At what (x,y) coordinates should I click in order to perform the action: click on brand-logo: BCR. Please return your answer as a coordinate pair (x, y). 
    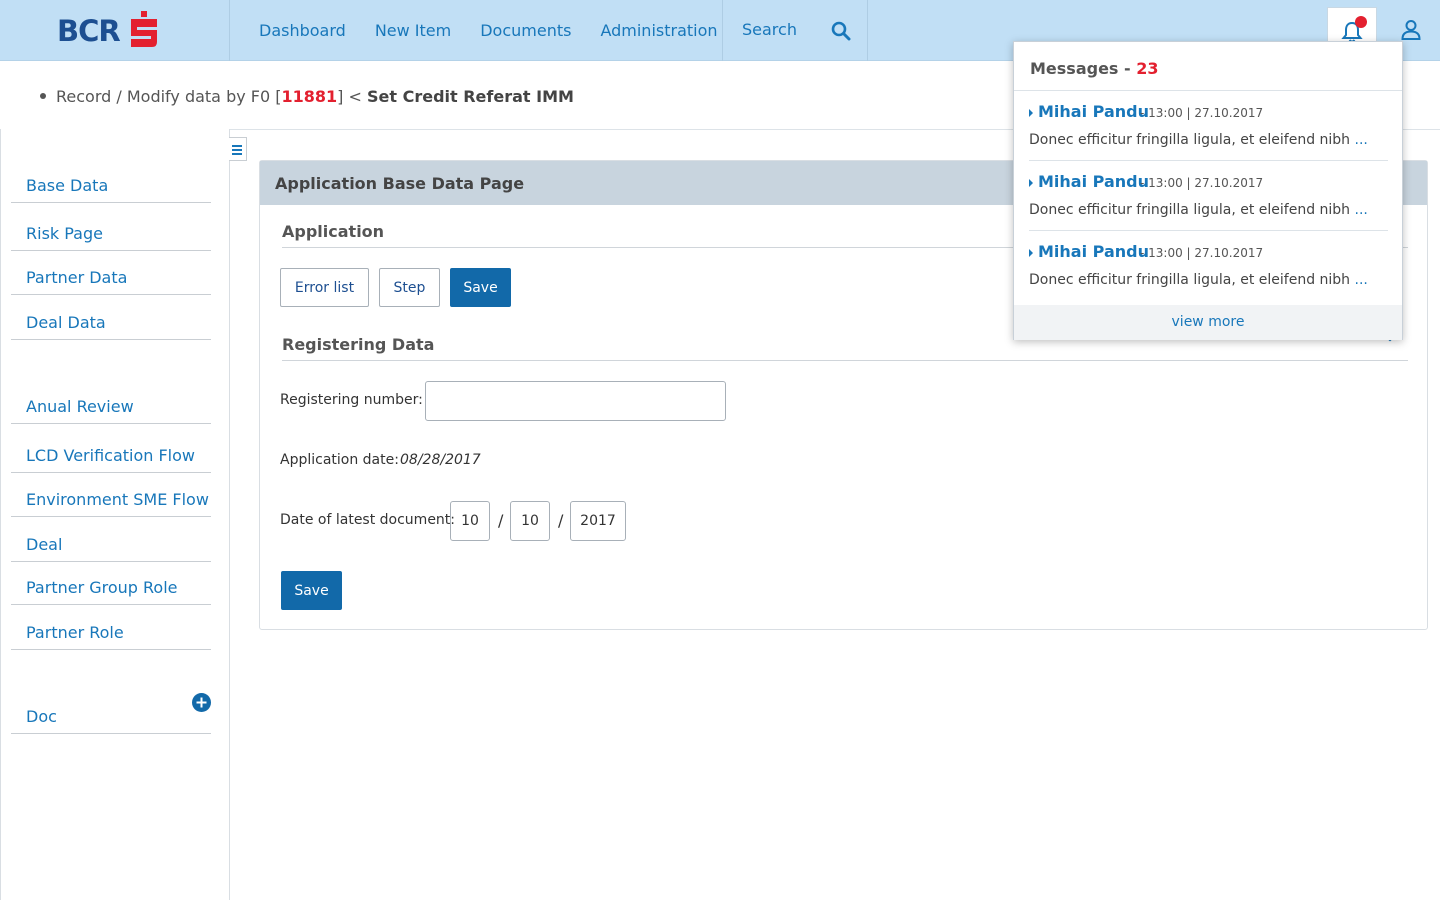
    Looking at the image, I should click on (115, 30).